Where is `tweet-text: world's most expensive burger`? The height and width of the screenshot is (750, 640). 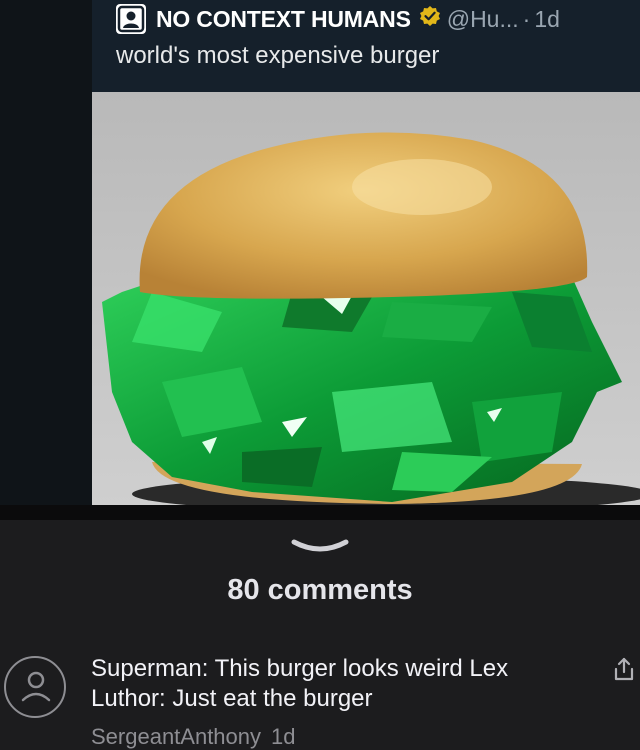 tweet-text: world's most expensive burger is located at coordinates (278, 55).